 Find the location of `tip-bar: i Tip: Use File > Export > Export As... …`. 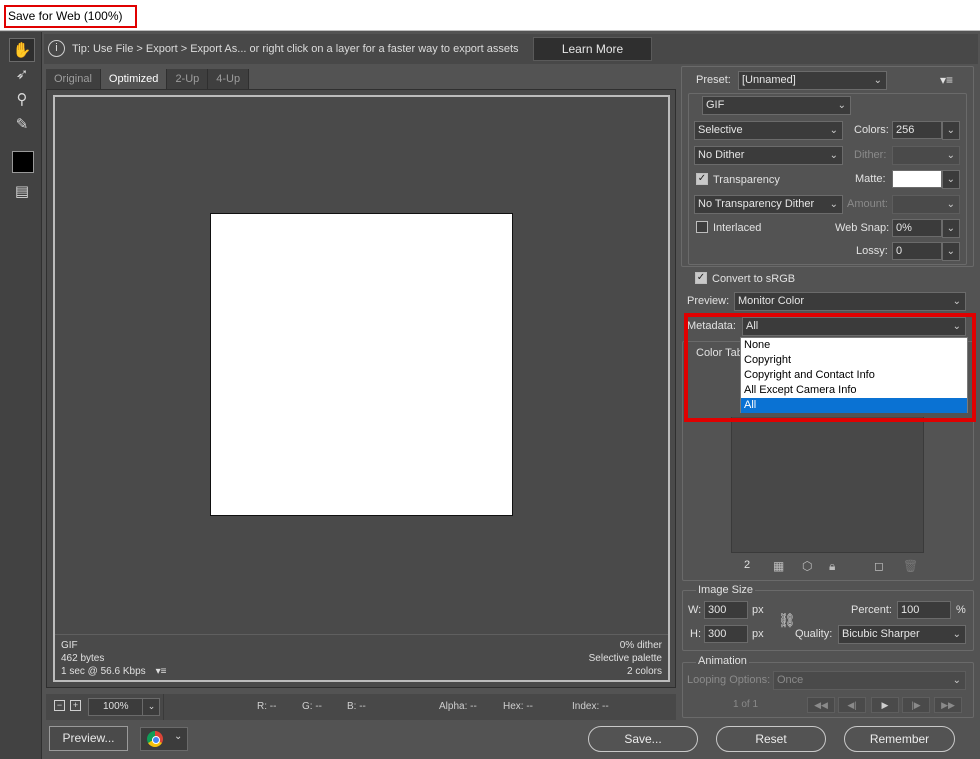

tip-bar: i Tip: Use File > Export > Export As... … is located at coordinates (511, 49).